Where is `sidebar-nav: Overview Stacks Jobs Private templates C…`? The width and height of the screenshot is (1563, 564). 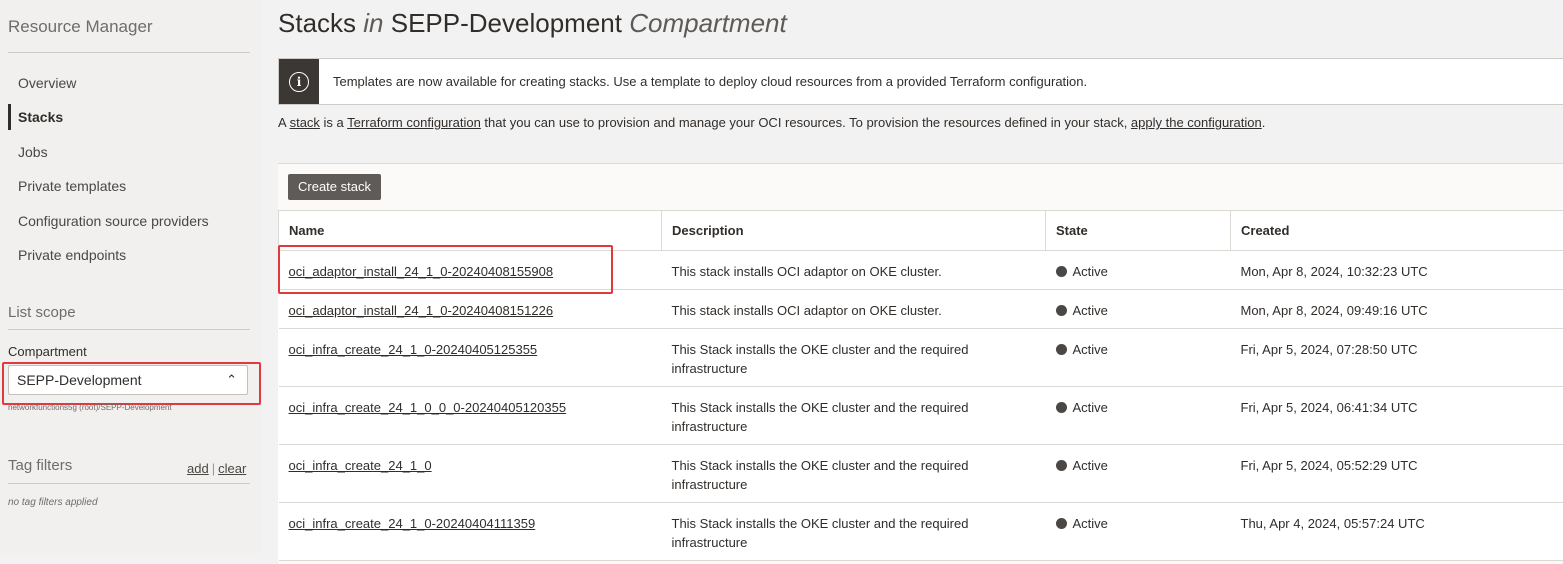
sidebar-nav: Overview Stacks Jobs Private templates C… is located at coordinates (129, 169).